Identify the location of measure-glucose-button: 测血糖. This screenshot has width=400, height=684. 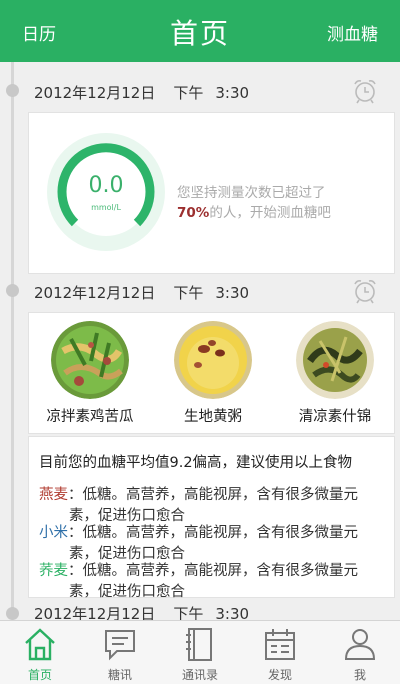
(352, 32).